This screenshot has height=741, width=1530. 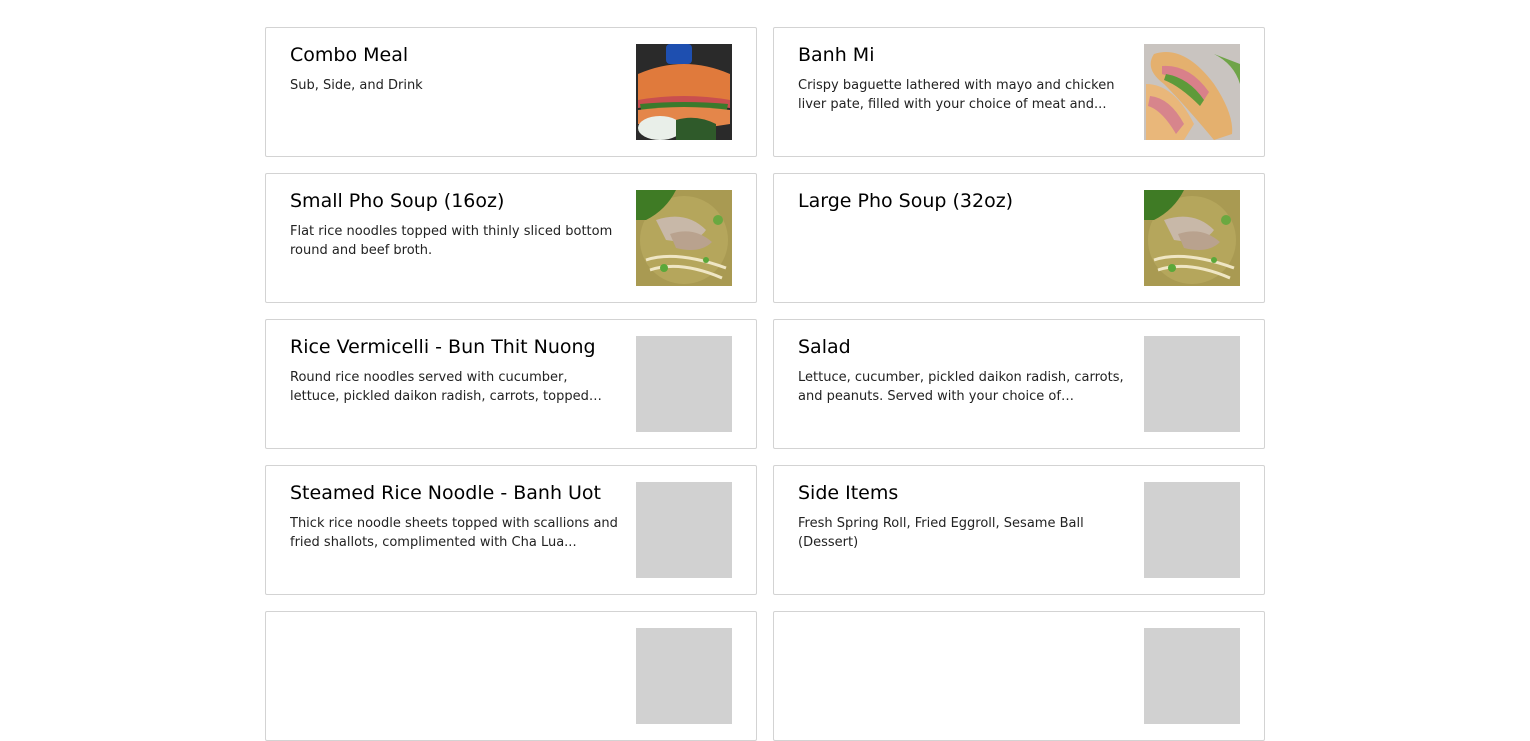 What do you see at coordinates (906, 201) in the screenshot?
I see `menu-item-title: Large Pho Soup (32oz)` at bounding box center [906, 201].